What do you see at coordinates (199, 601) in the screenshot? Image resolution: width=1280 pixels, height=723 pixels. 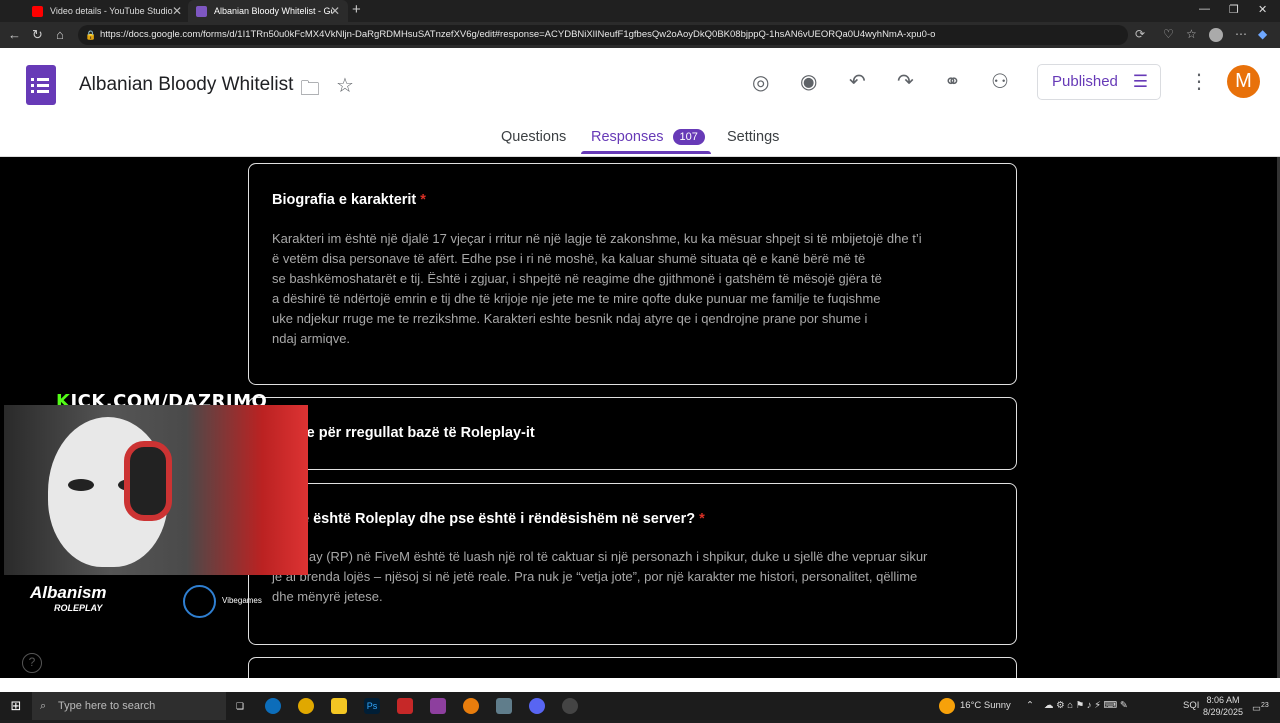 I see `vibegames-logo-icon` at bounding box center [199, 601].